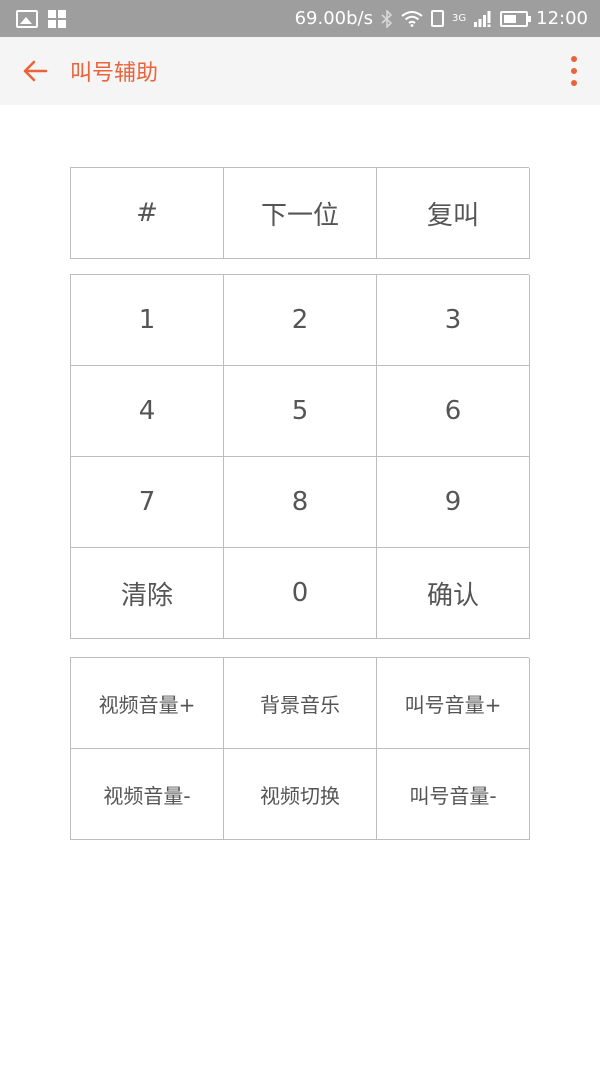 This screenshot has height=1067, width=600. I want to click on key-2: 2, so click(300, 320).